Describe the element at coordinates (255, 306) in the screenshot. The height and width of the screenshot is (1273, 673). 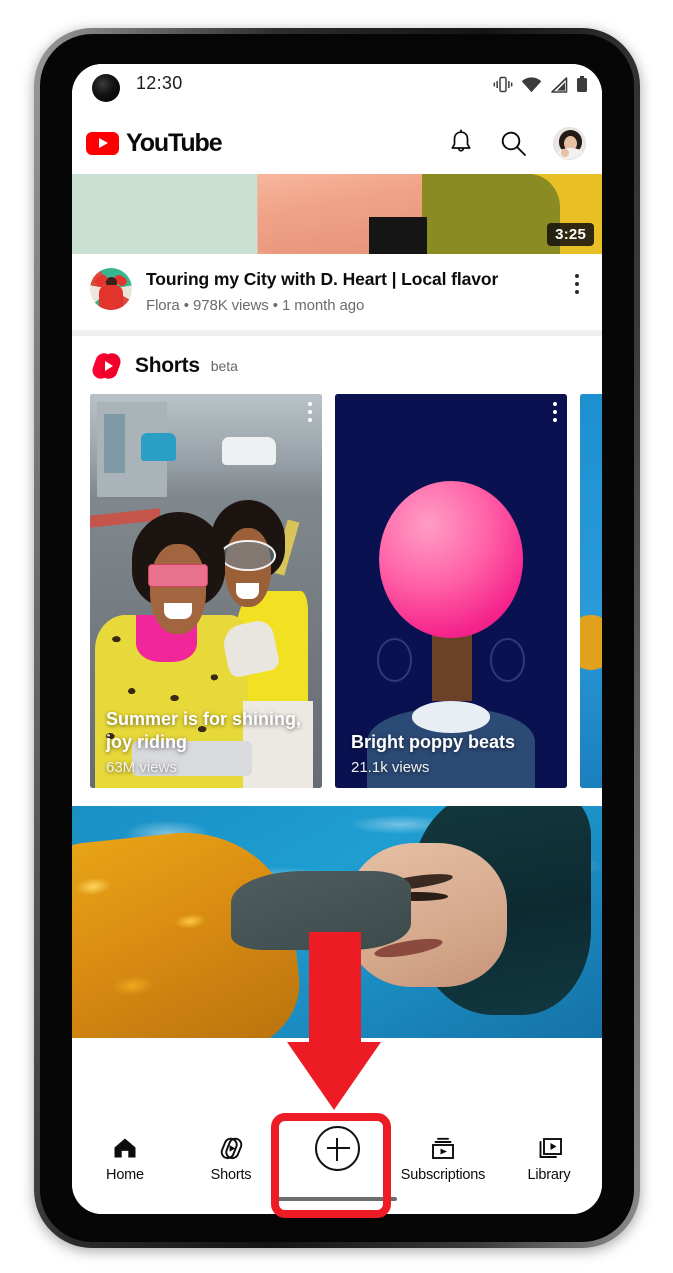
I see `video-metadata-line: Flora • 978K views • 1 month ago` at that location.